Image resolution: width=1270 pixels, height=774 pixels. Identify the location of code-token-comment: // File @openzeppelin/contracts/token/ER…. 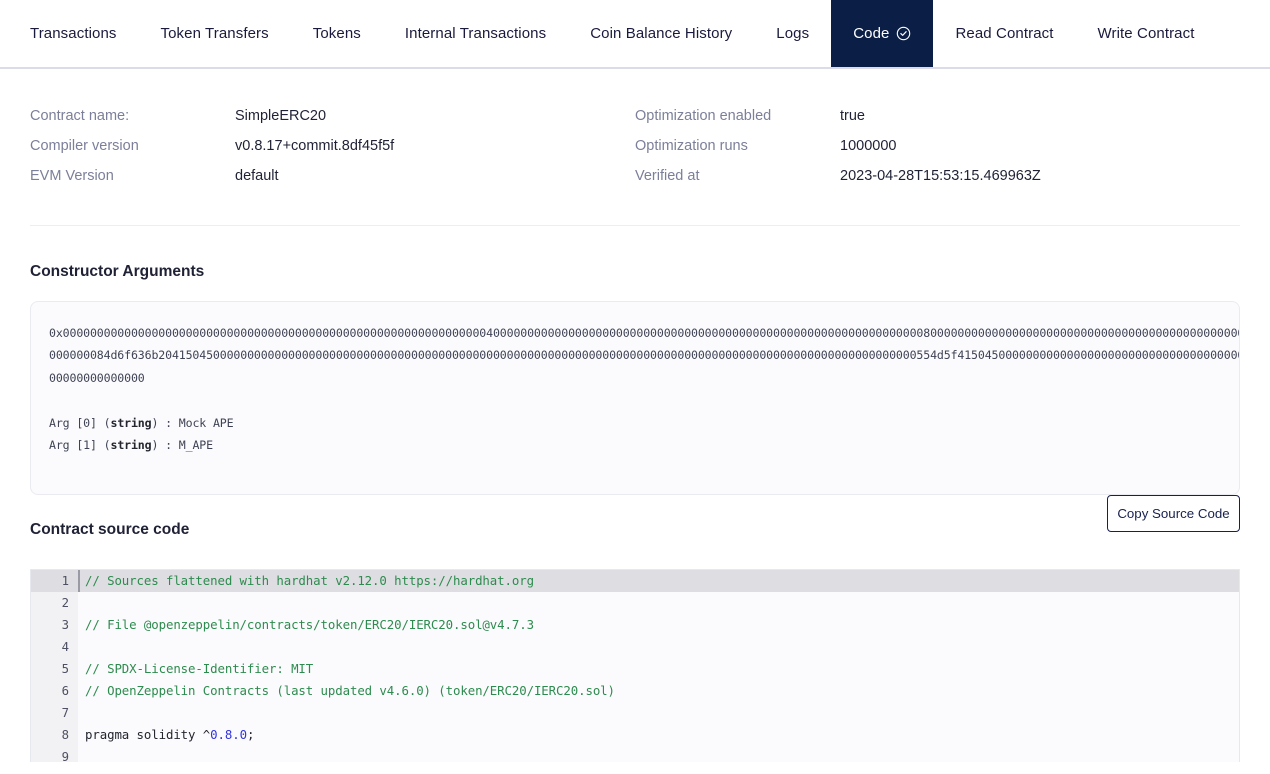
(309, 624).